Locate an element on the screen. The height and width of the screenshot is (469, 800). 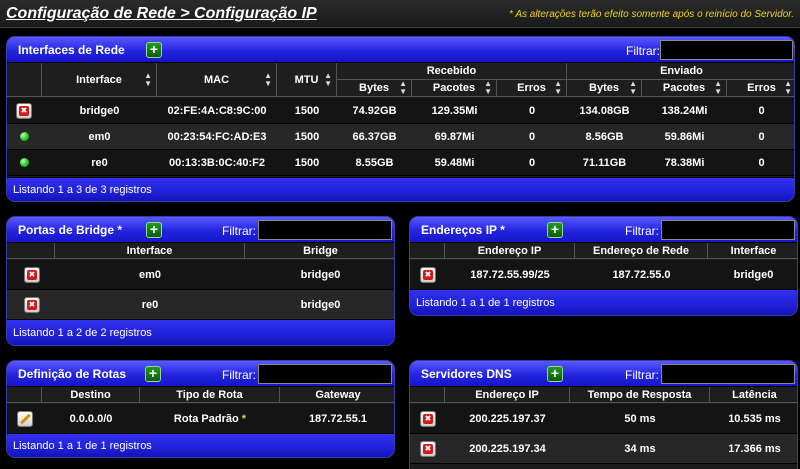
table-header: Endereço IP Tempo de Resposta Latência is located at coordinates (603, 395).